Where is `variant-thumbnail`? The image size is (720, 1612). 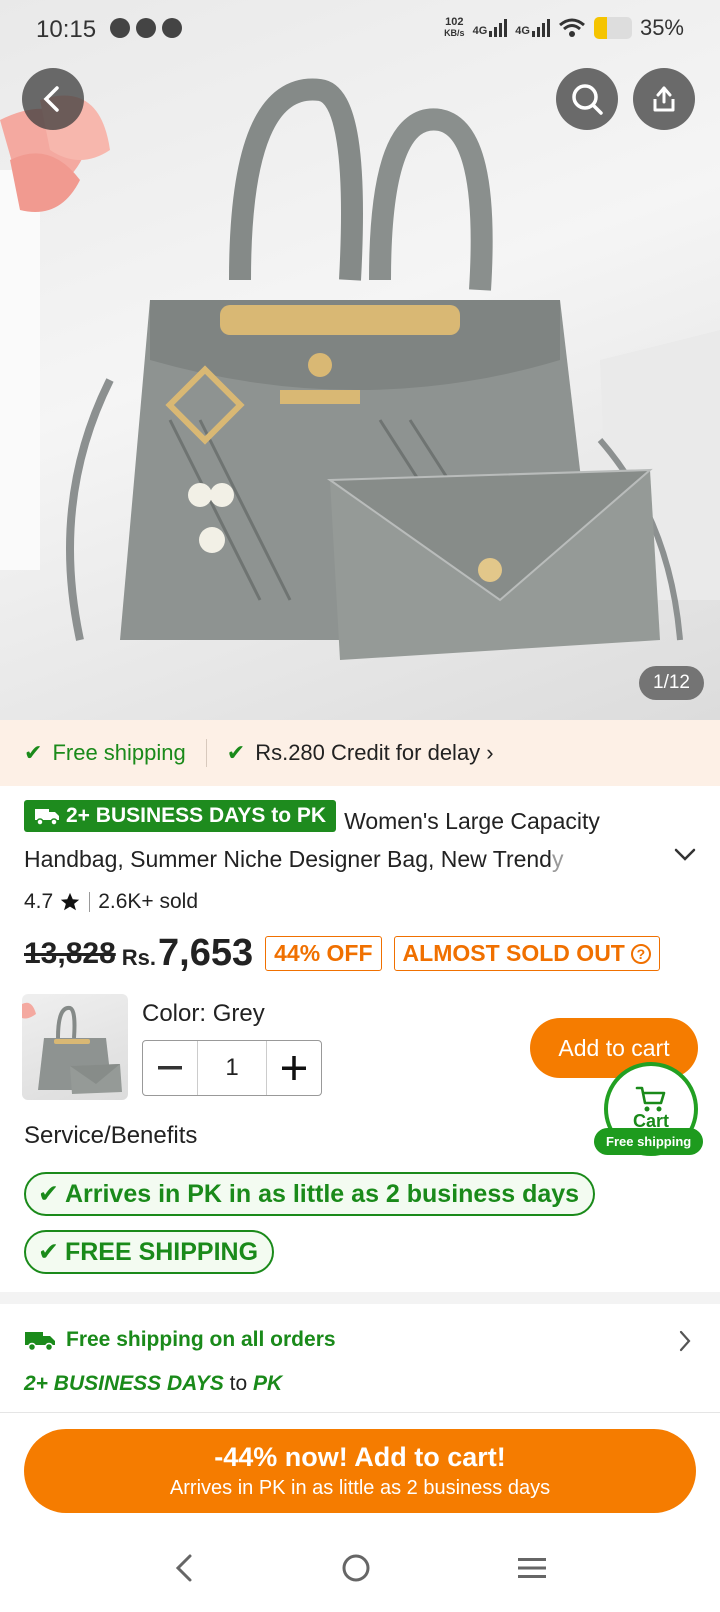
variant-thumbnail is located at coordinates (75, 1047).